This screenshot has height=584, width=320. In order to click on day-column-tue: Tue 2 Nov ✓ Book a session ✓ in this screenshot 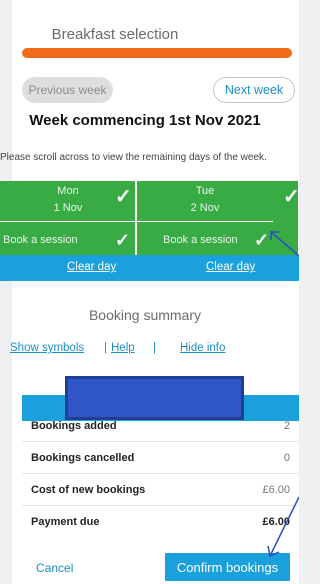, I will do `click(218, 218)`.